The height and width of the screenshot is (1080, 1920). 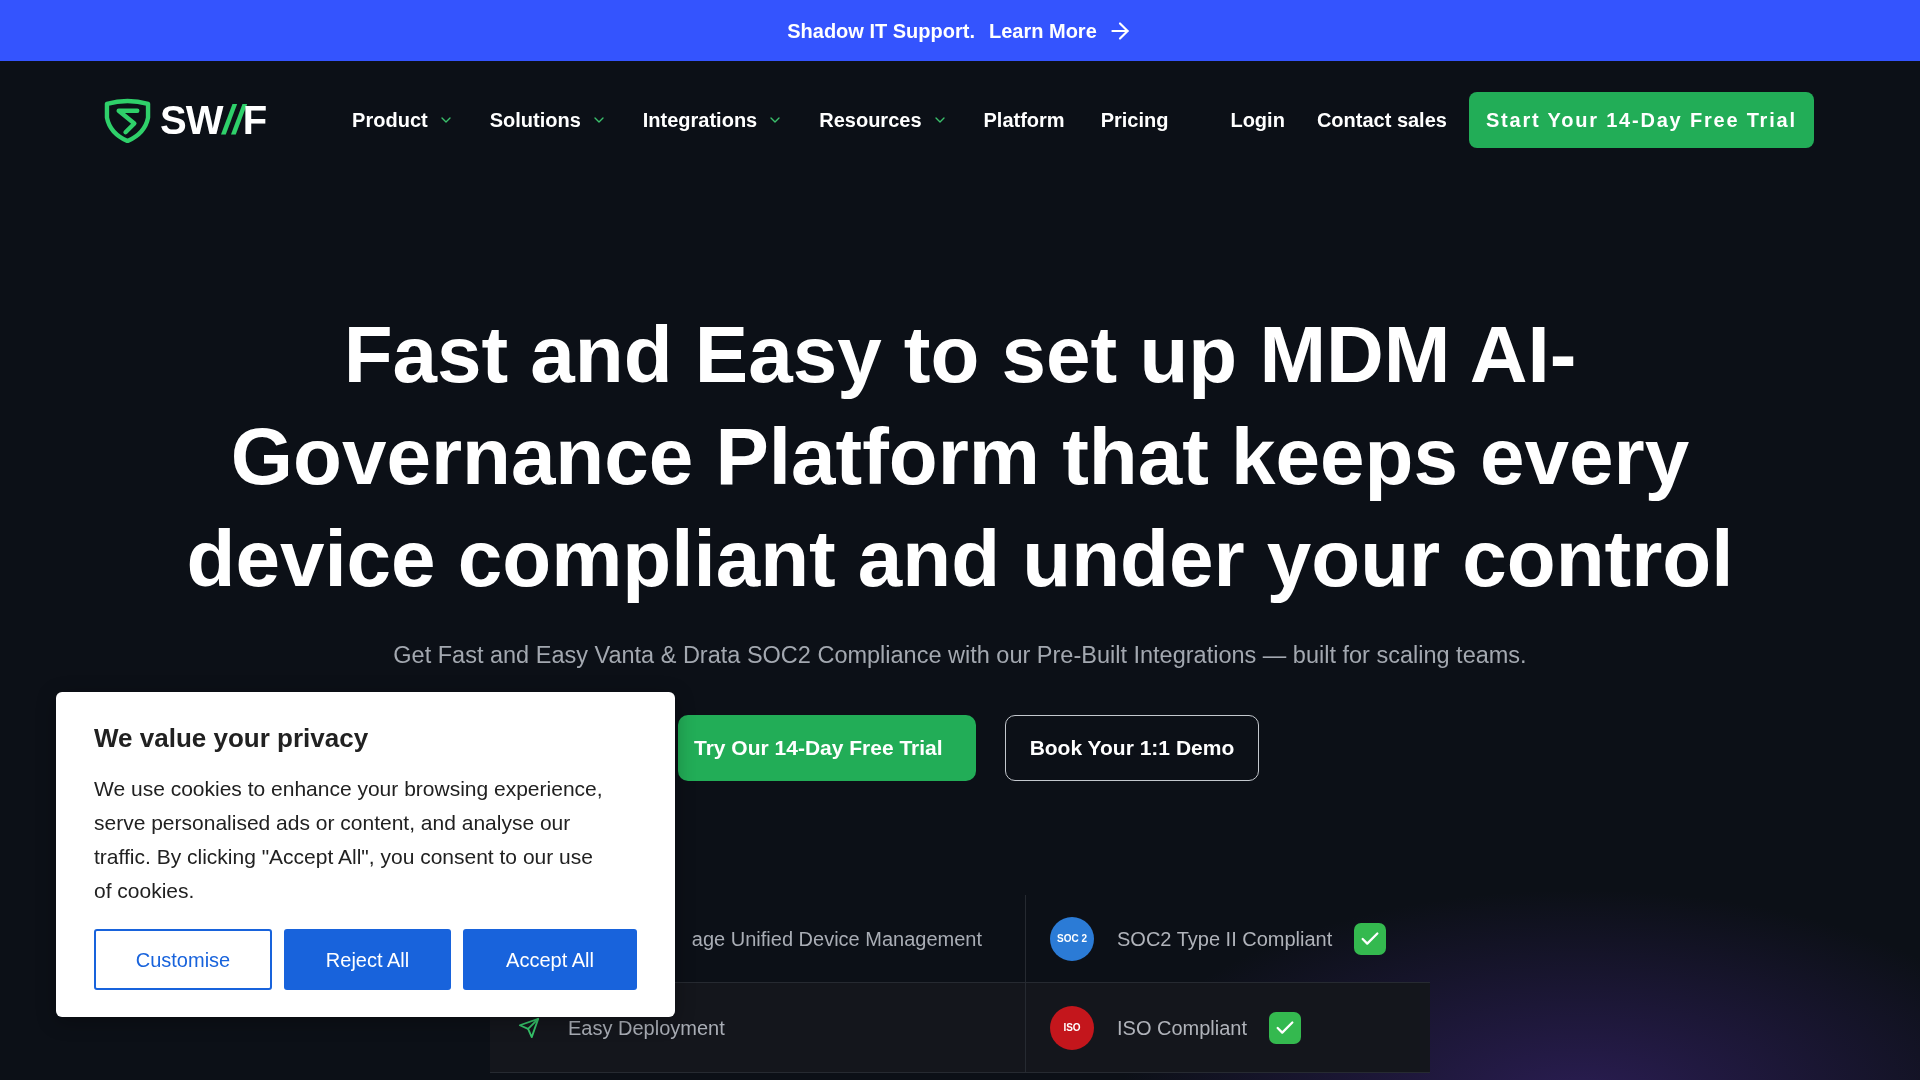 I want to click on cookie-title: We value your privacy, so click(x=232, y=738).